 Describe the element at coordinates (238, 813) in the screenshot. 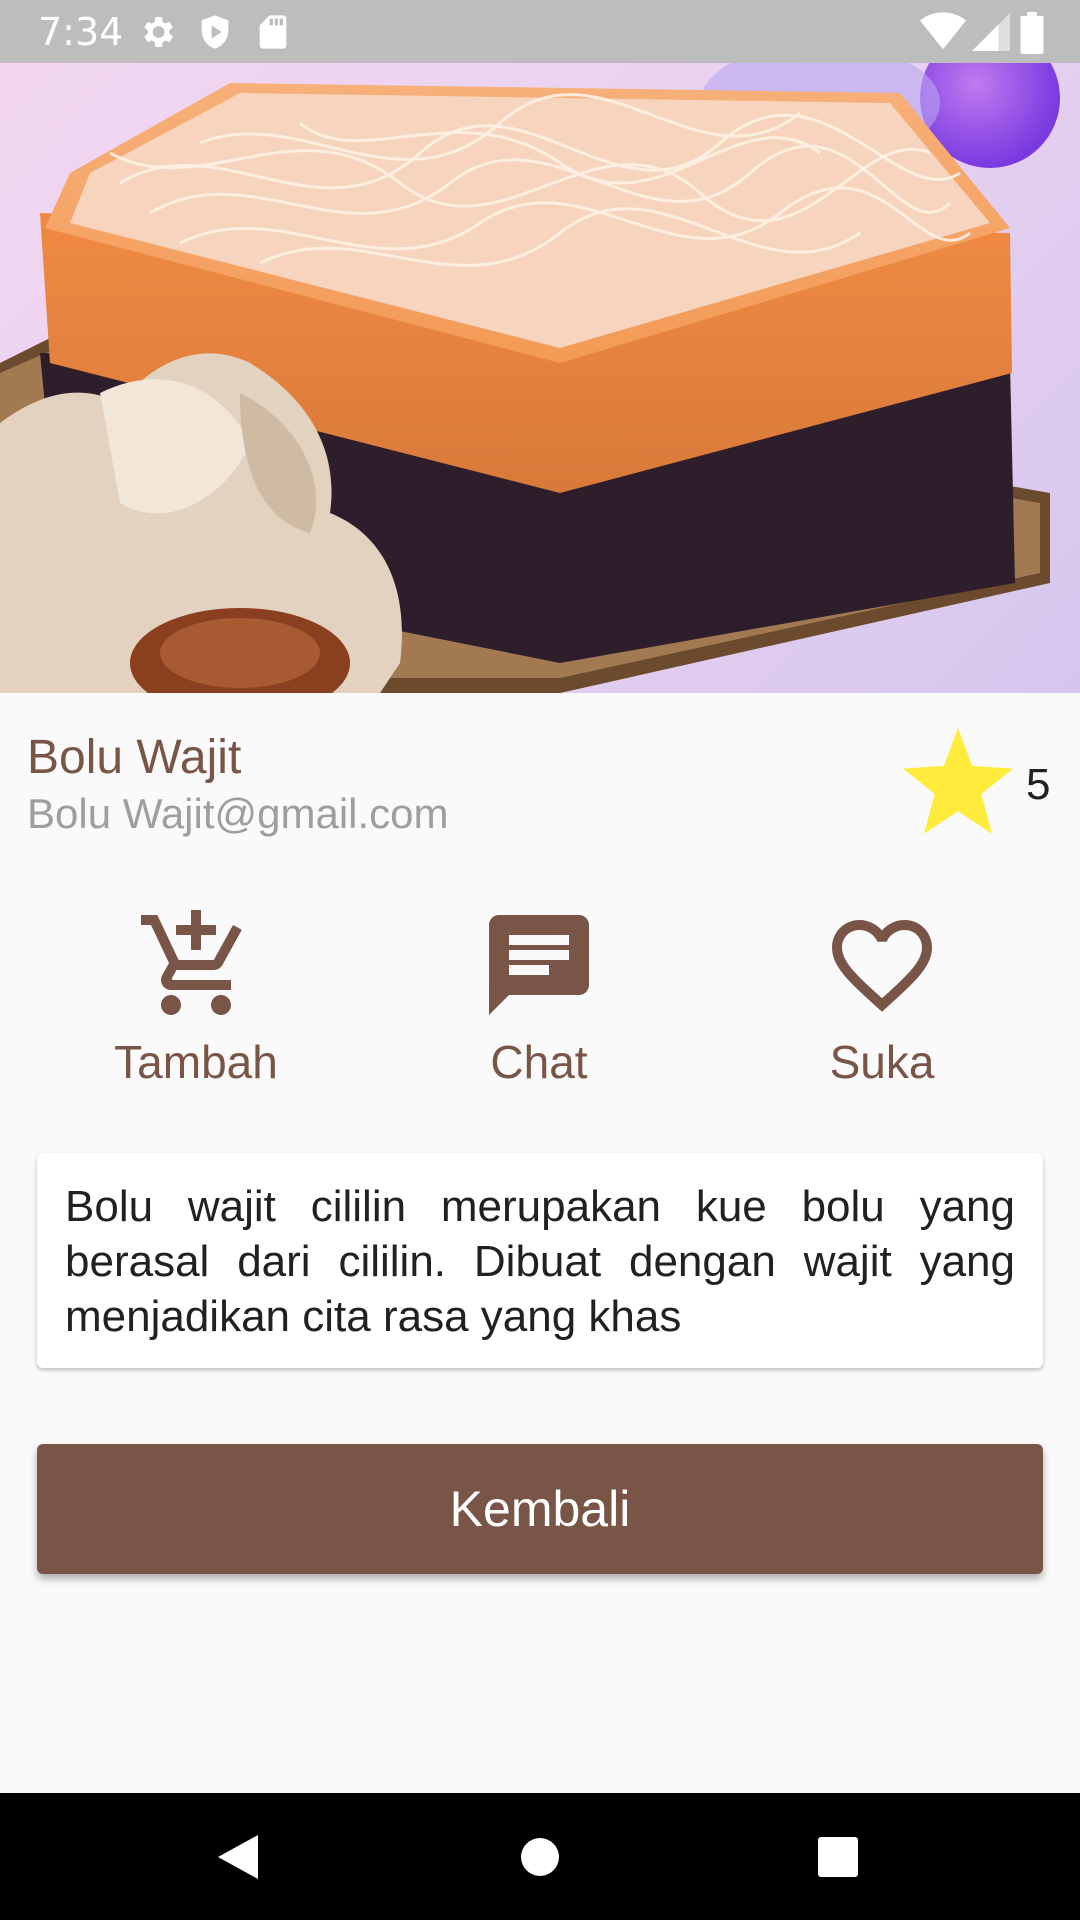

I see `product-email: Bolu Wajit@gmail.com` at that location.